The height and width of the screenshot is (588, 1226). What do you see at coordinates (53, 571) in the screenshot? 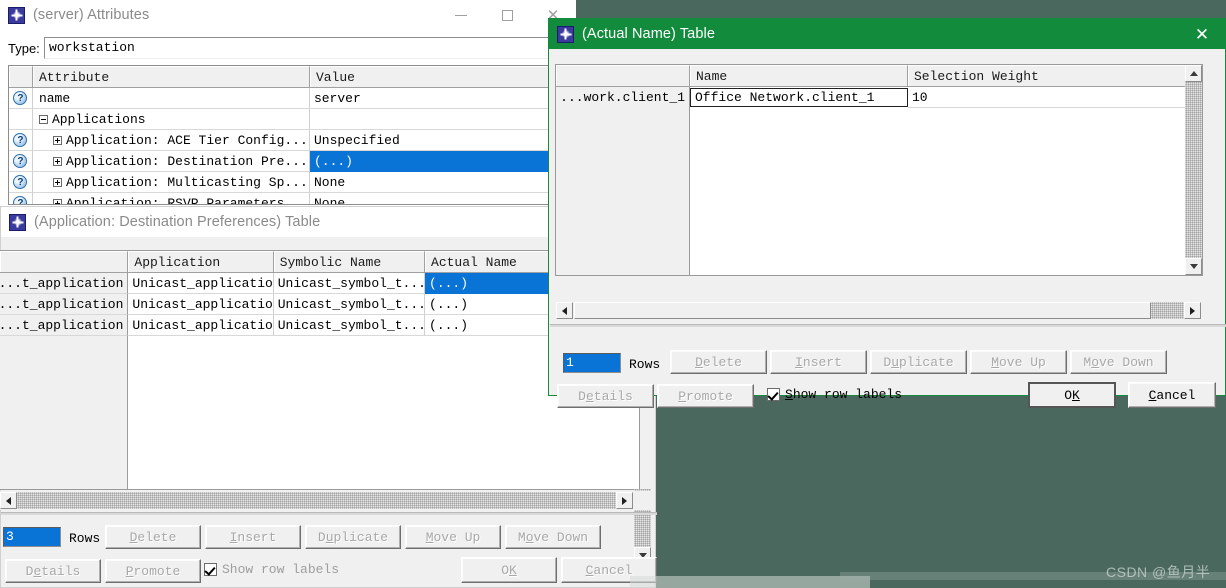
I see `destpref-details-button: Details` at bounding box center [53, 571].